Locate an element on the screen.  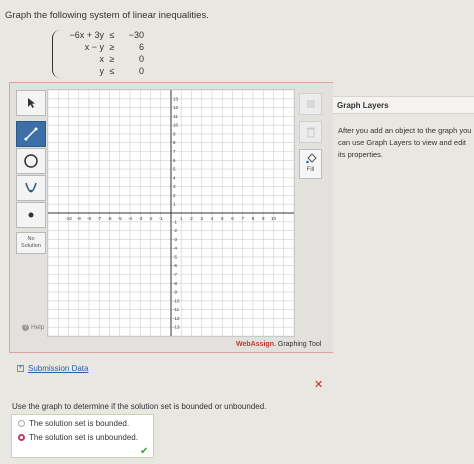
help-button: ? Help is located at coordinates (33, 327).